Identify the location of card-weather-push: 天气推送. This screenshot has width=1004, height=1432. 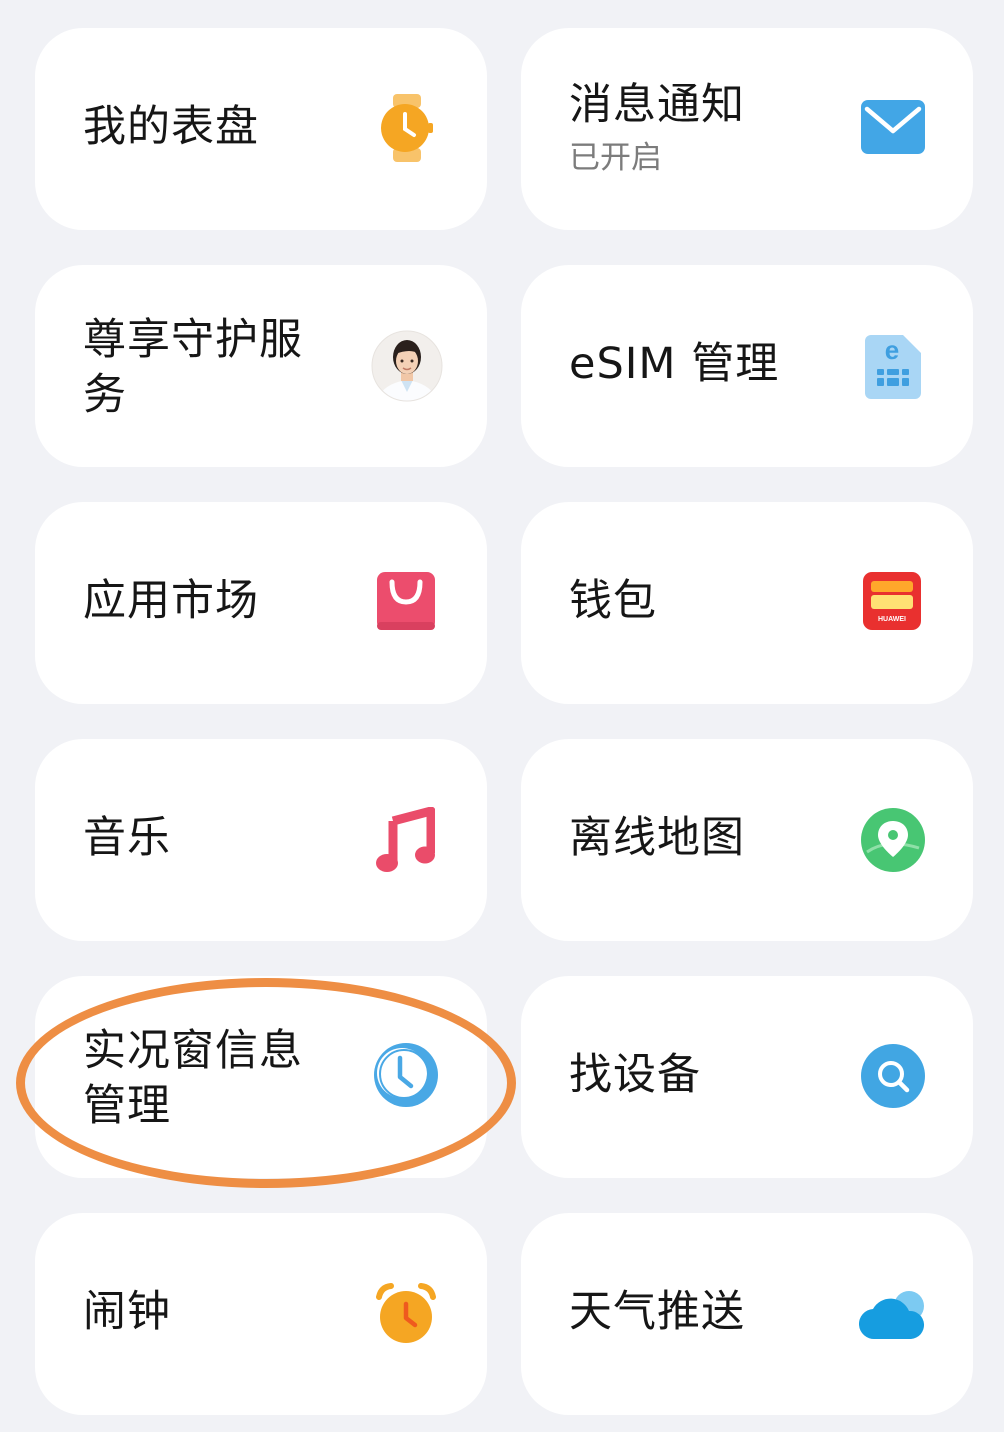
(747, 1314).